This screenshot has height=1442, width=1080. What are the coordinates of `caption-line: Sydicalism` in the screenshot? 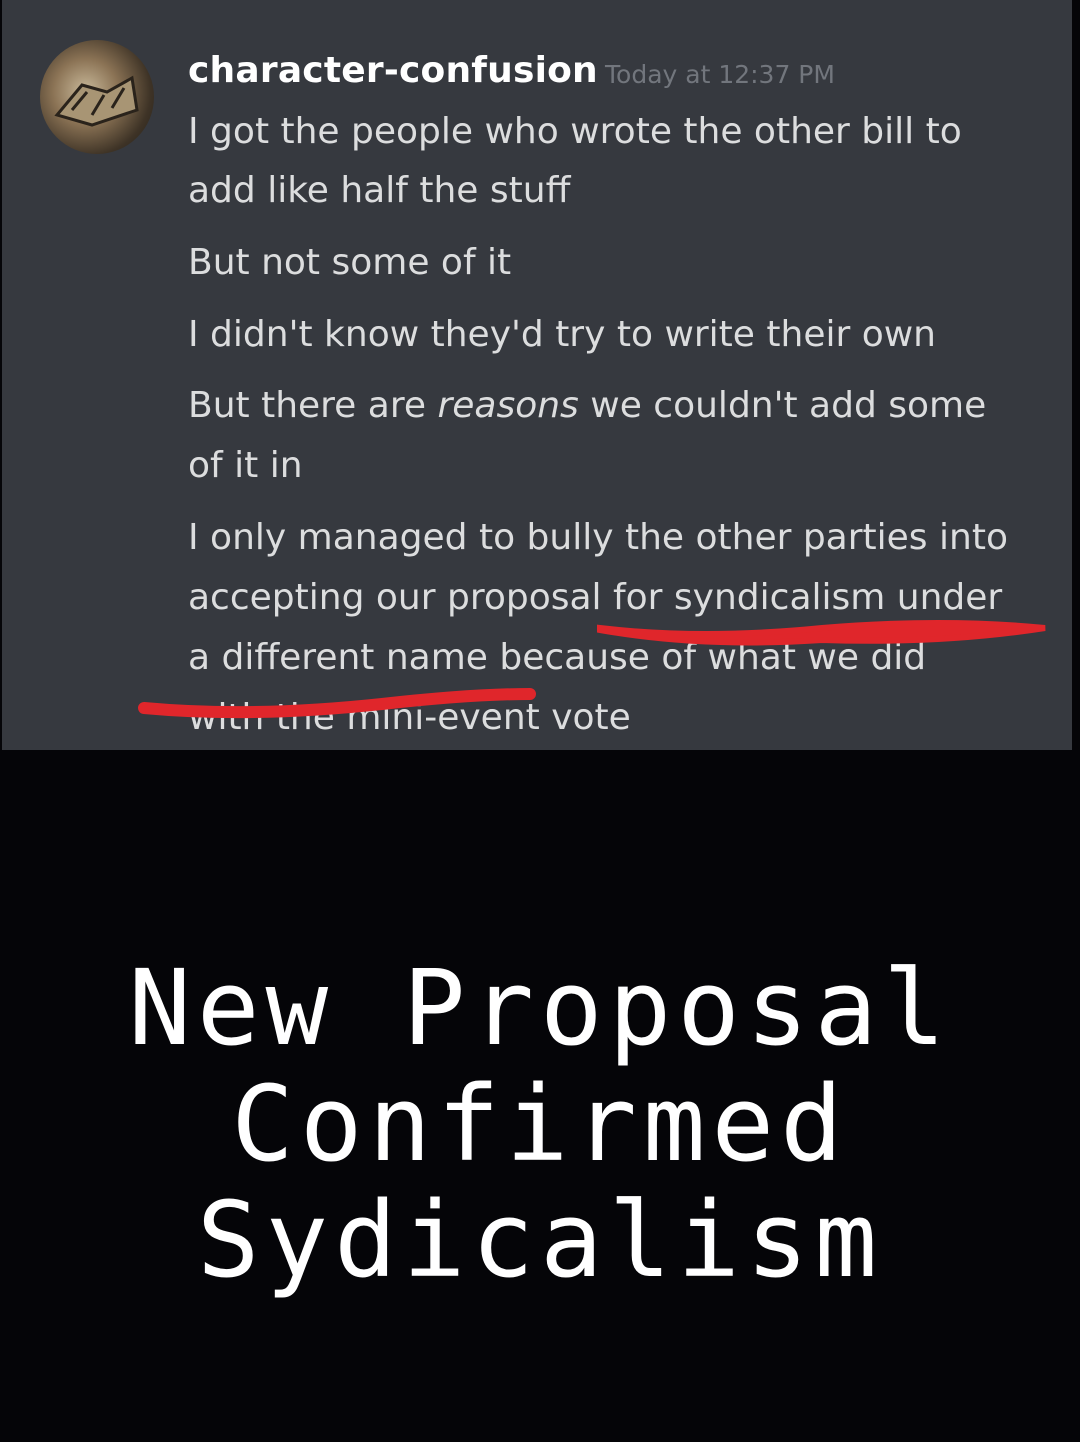 It's located at (540, 1240).